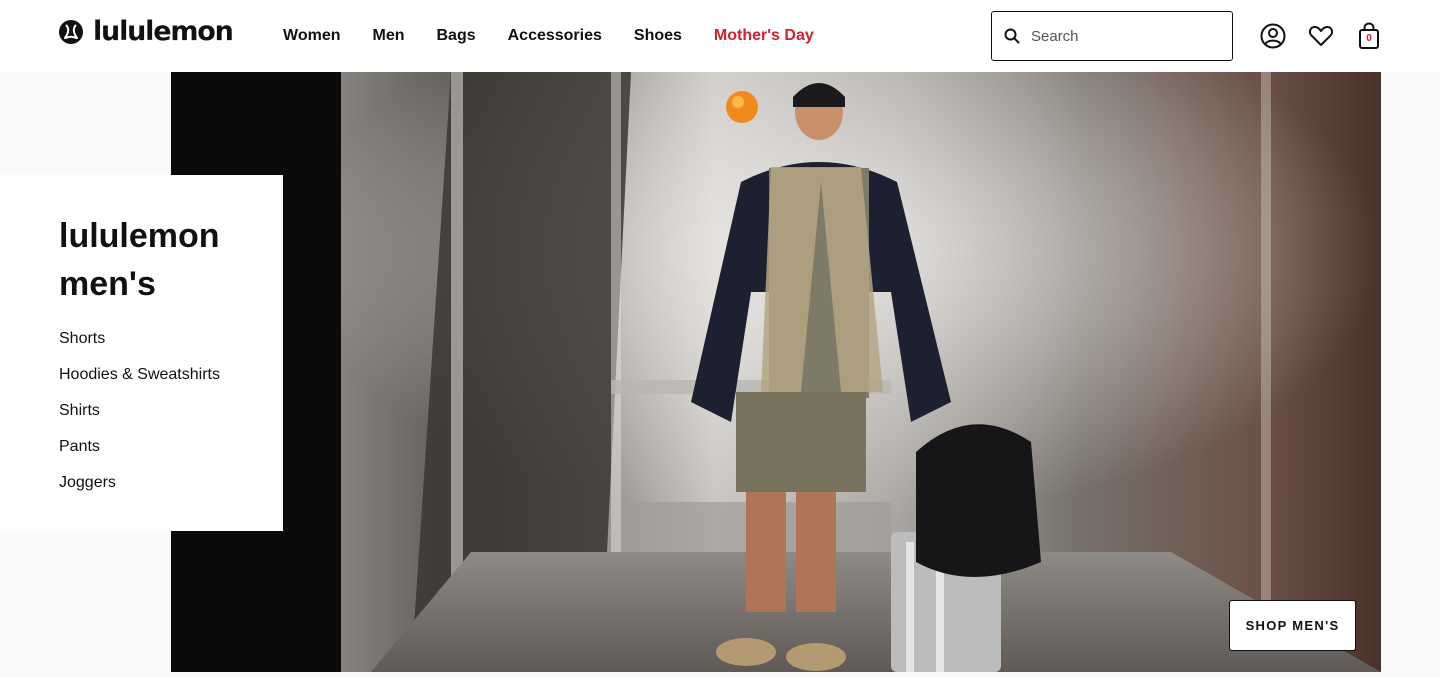 This screenshot has width=1440, height=677. I want to click on bag-count: 0, so click(1369, 38).